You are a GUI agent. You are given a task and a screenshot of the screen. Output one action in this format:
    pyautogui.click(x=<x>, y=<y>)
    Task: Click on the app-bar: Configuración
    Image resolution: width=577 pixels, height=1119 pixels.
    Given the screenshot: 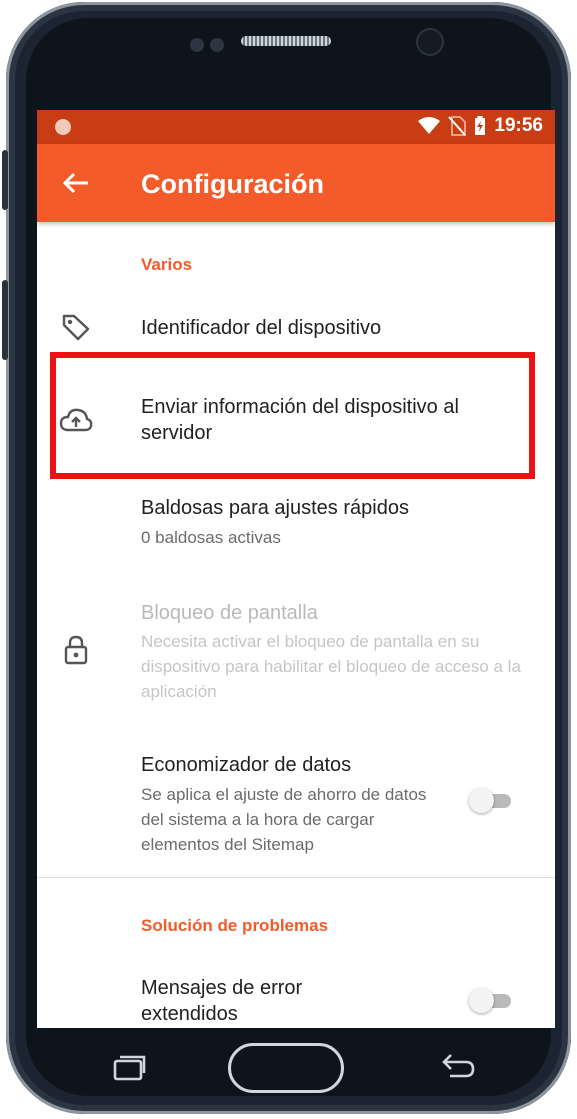 What is the action you would take?
    pyautogui.click(x=296, y=183)
    